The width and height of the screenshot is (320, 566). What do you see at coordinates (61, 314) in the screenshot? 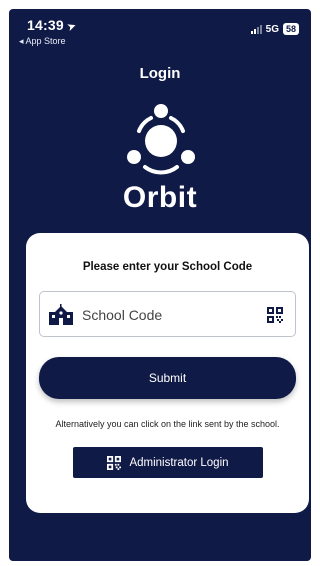
I see `school-icon` at bounding box center [61, 314].